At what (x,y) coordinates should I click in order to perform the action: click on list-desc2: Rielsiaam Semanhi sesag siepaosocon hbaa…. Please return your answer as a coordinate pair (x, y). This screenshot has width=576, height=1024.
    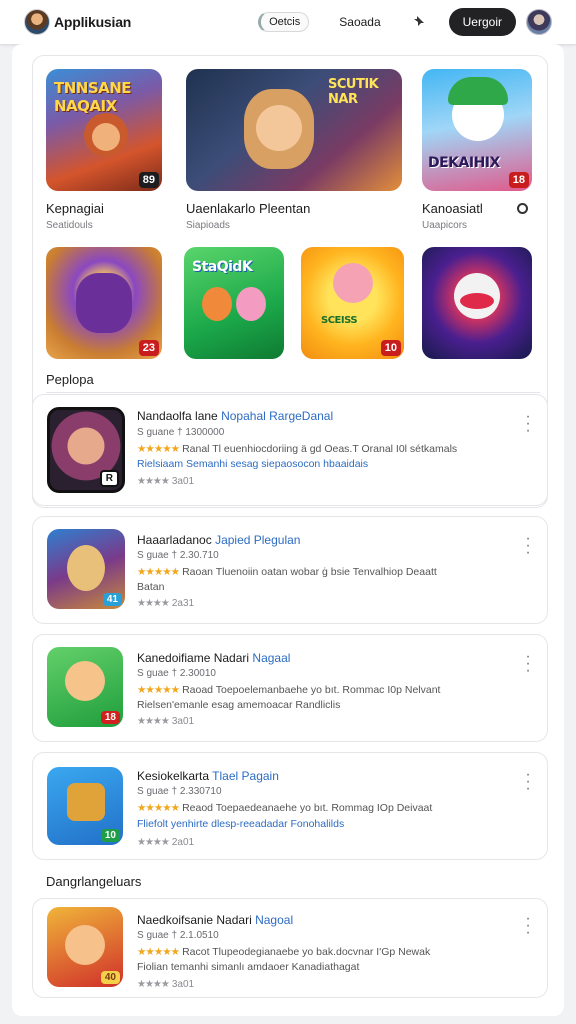
    Looking at the image, I should click on (253, 464).